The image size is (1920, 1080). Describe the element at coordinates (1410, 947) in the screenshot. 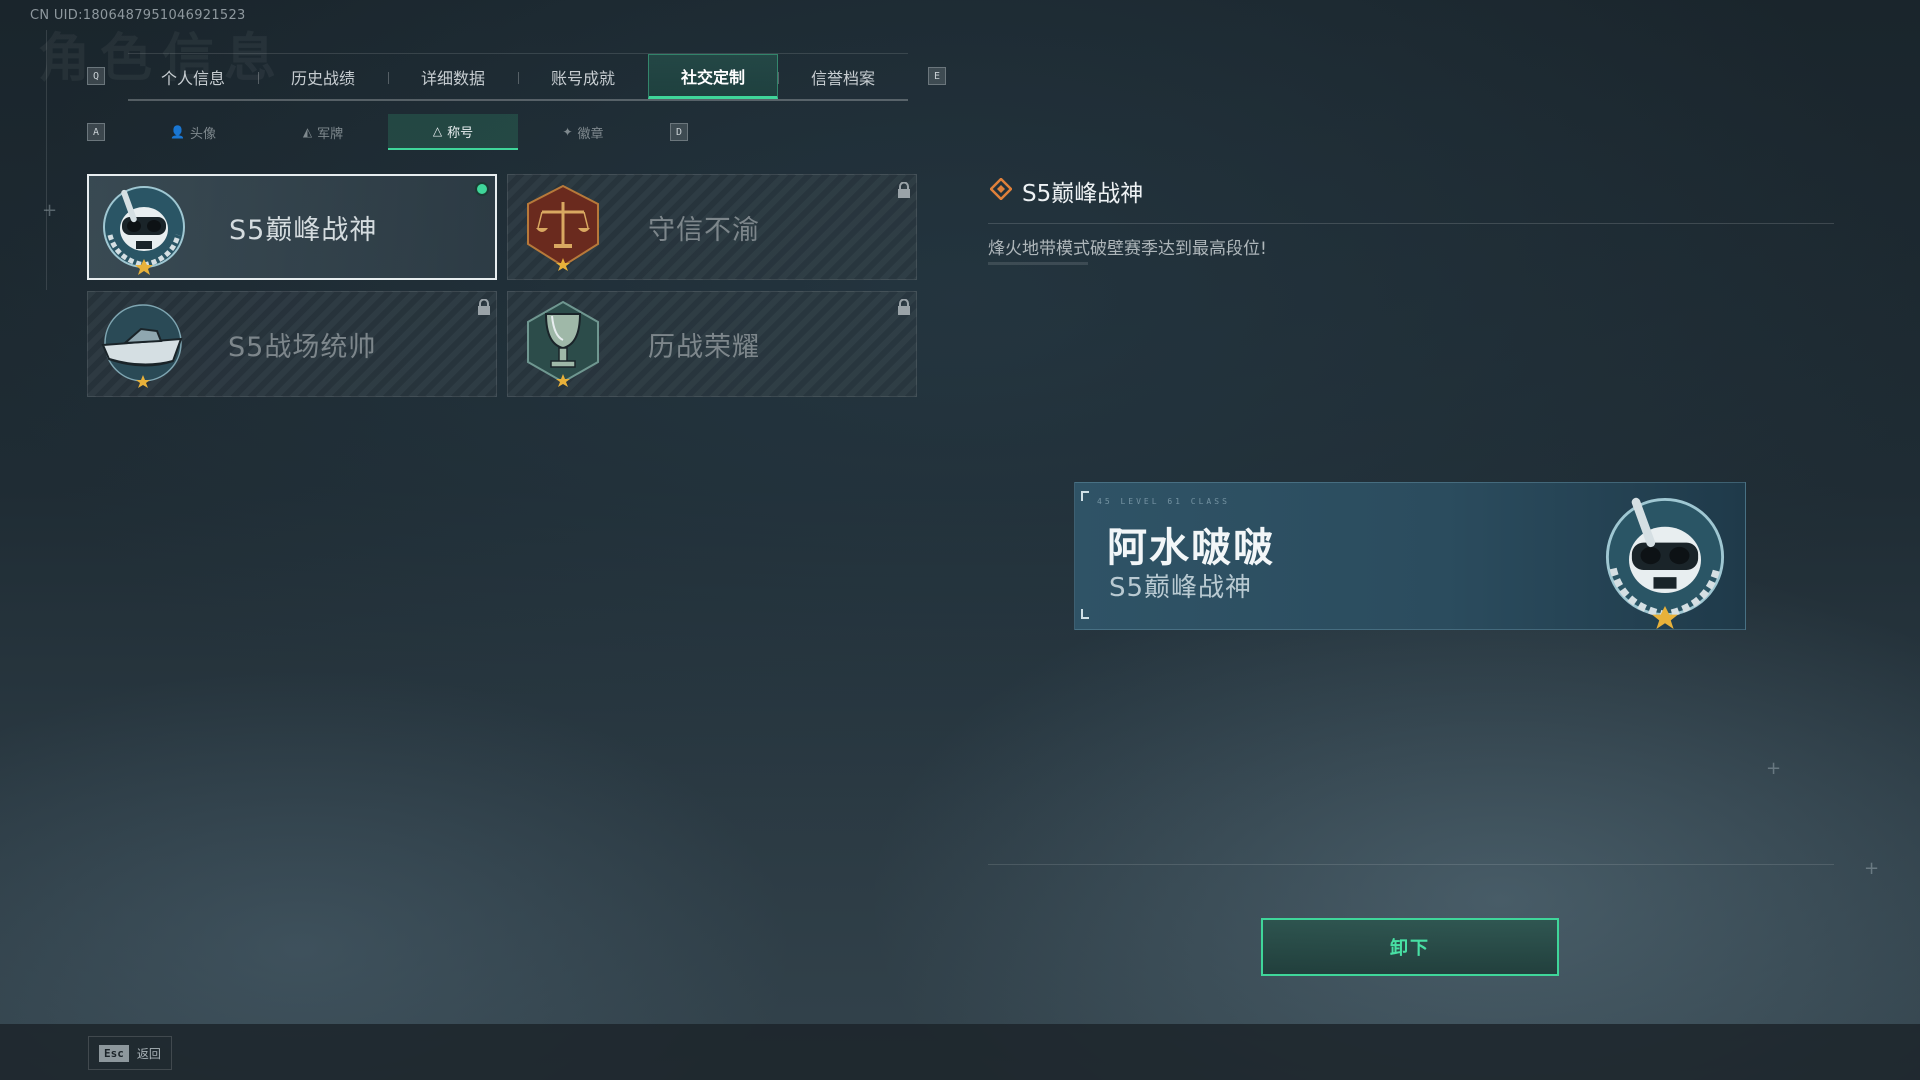

I see `unequip-button: 卸下` at that location.